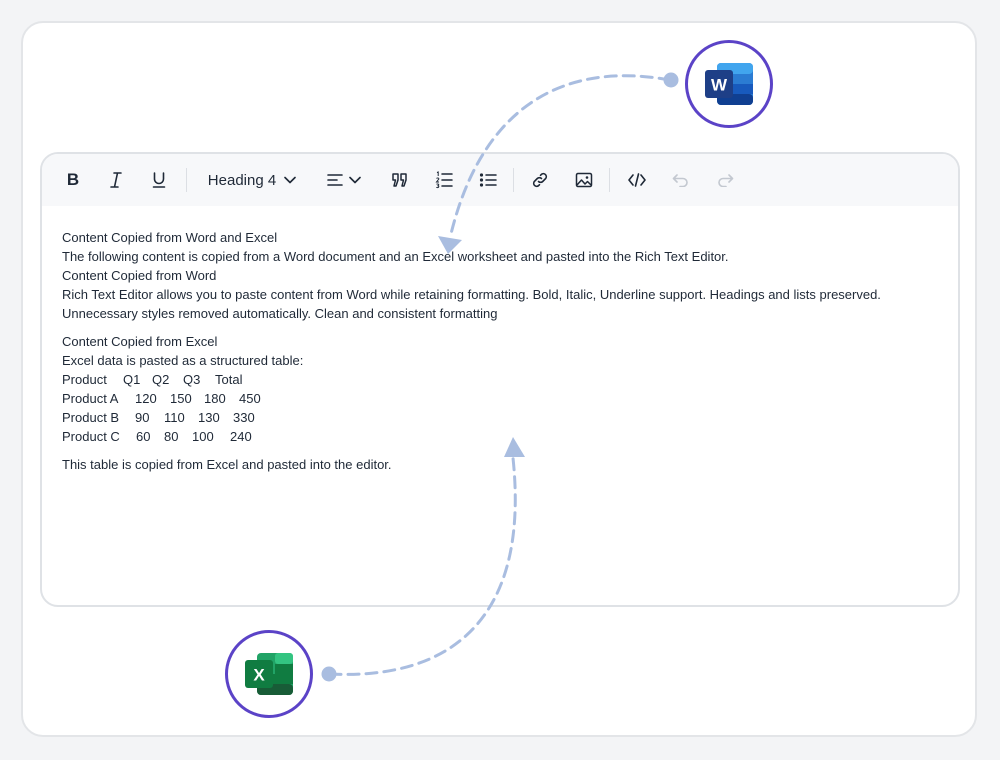 Image resolution: width=1000 pixels, height=760 pixels. Describe the element at coordinates (335, 180) in the screenshot. I see `align-left-icon` at that location.